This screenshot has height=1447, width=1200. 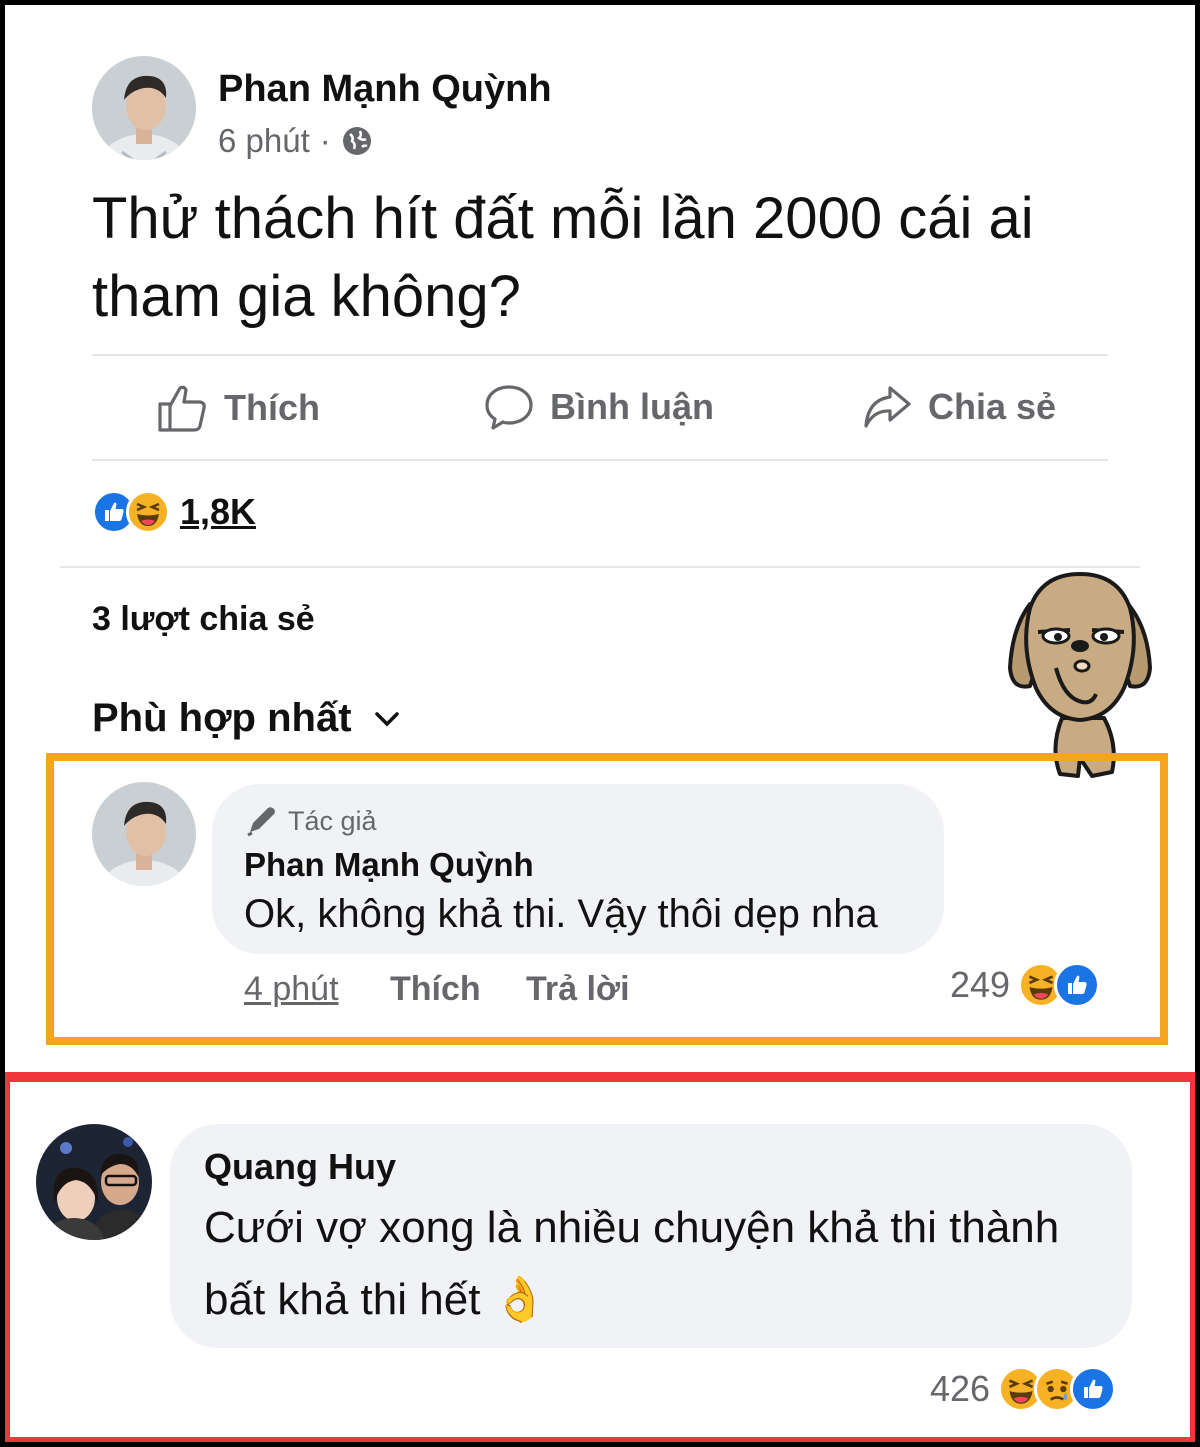 I want to click on globe-icon, so click(x=356, y=141).